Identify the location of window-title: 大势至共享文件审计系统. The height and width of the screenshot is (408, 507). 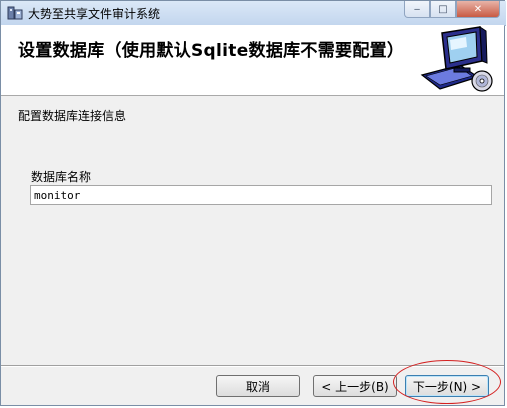
(94, 14).